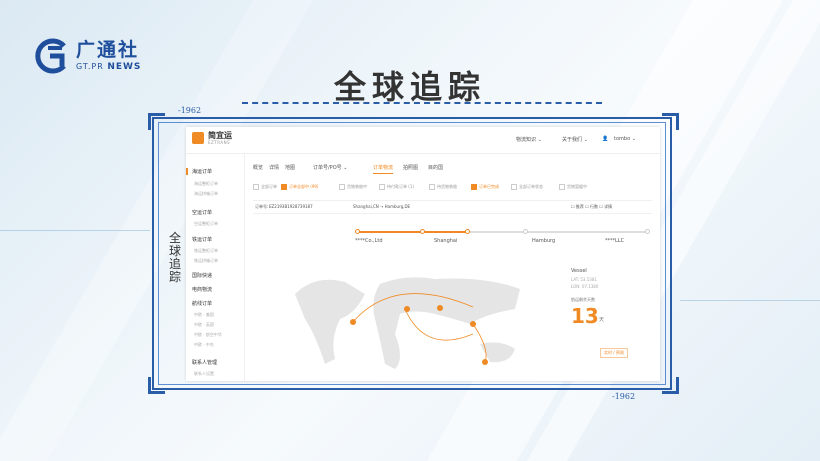 The width and height of the screenshot is (820, 461). Describe the element at coordinates (202, 212) in the screenshot. I see `sidebar-item: 空运订单` at that location.